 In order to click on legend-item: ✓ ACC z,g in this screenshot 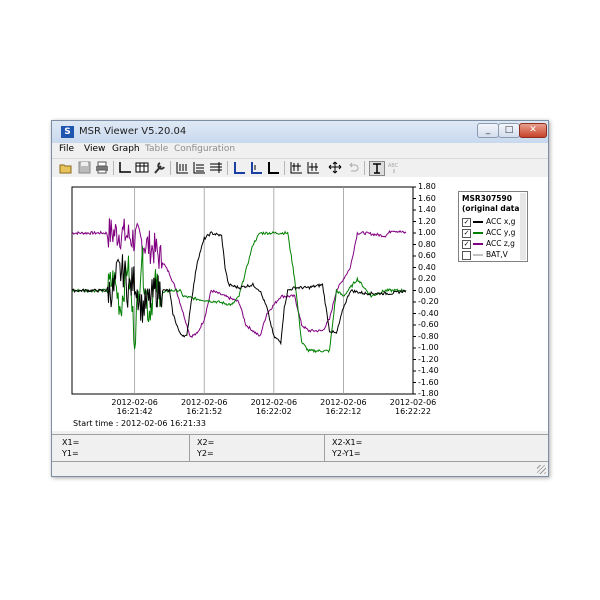, I will do `click(491, 244)`.